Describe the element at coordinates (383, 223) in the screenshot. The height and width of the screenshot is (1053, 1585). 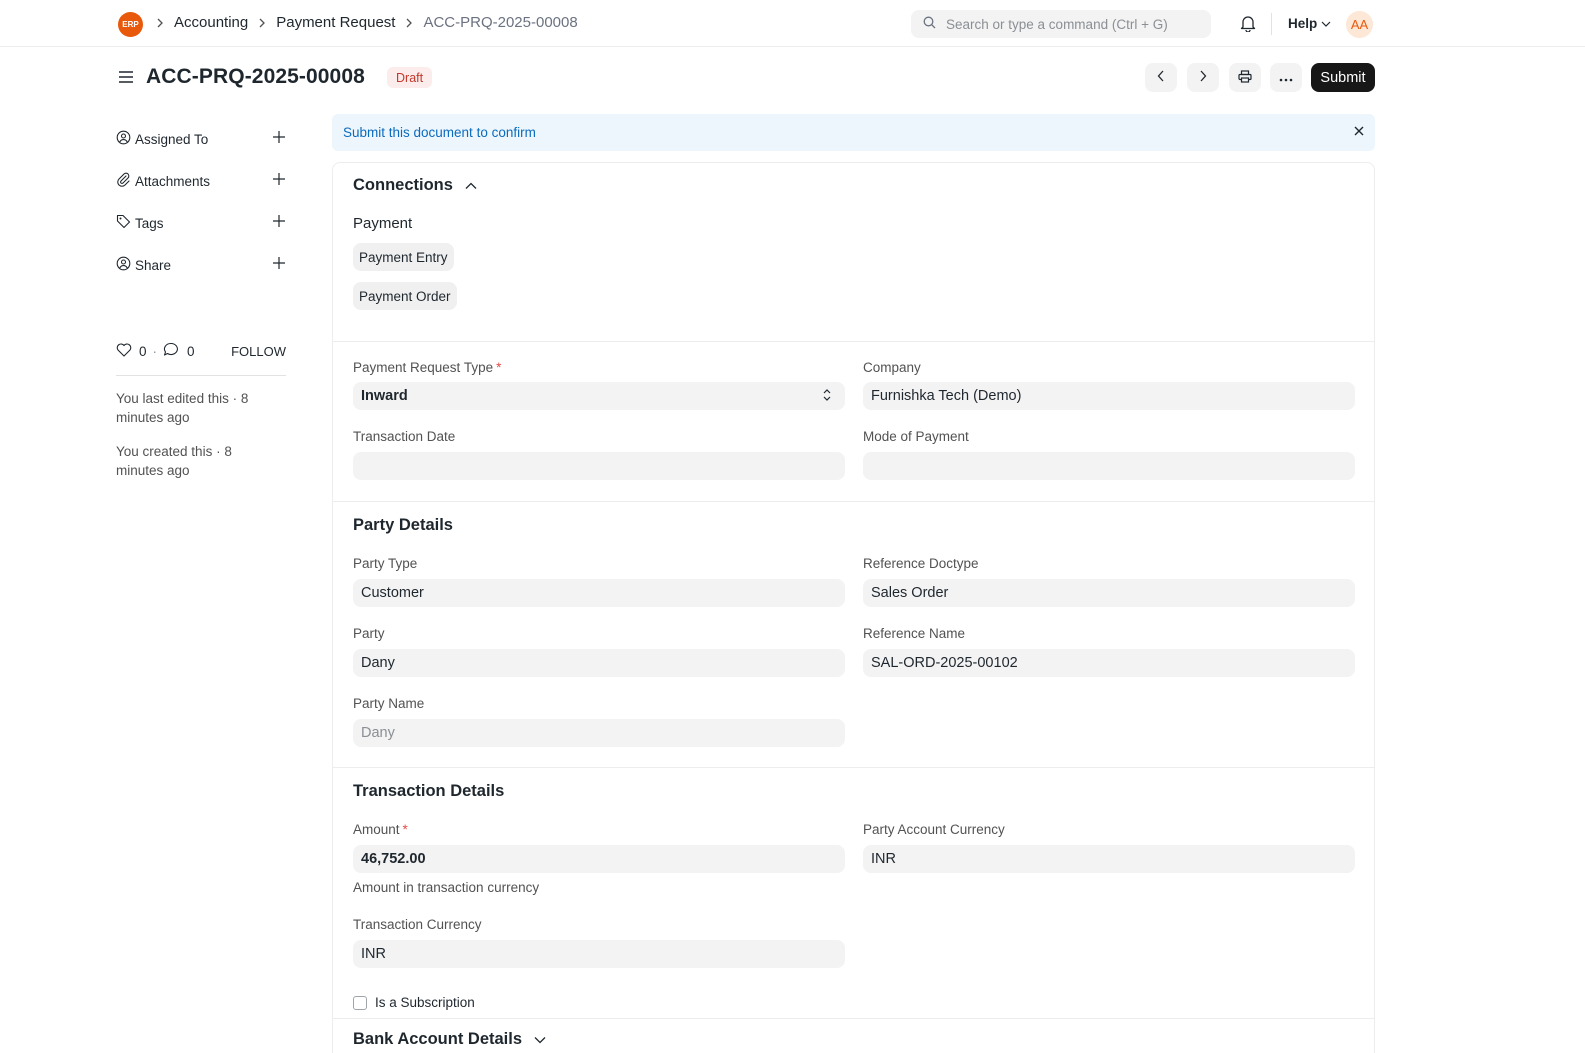
I see `connections-group-label: Payment` at that location.